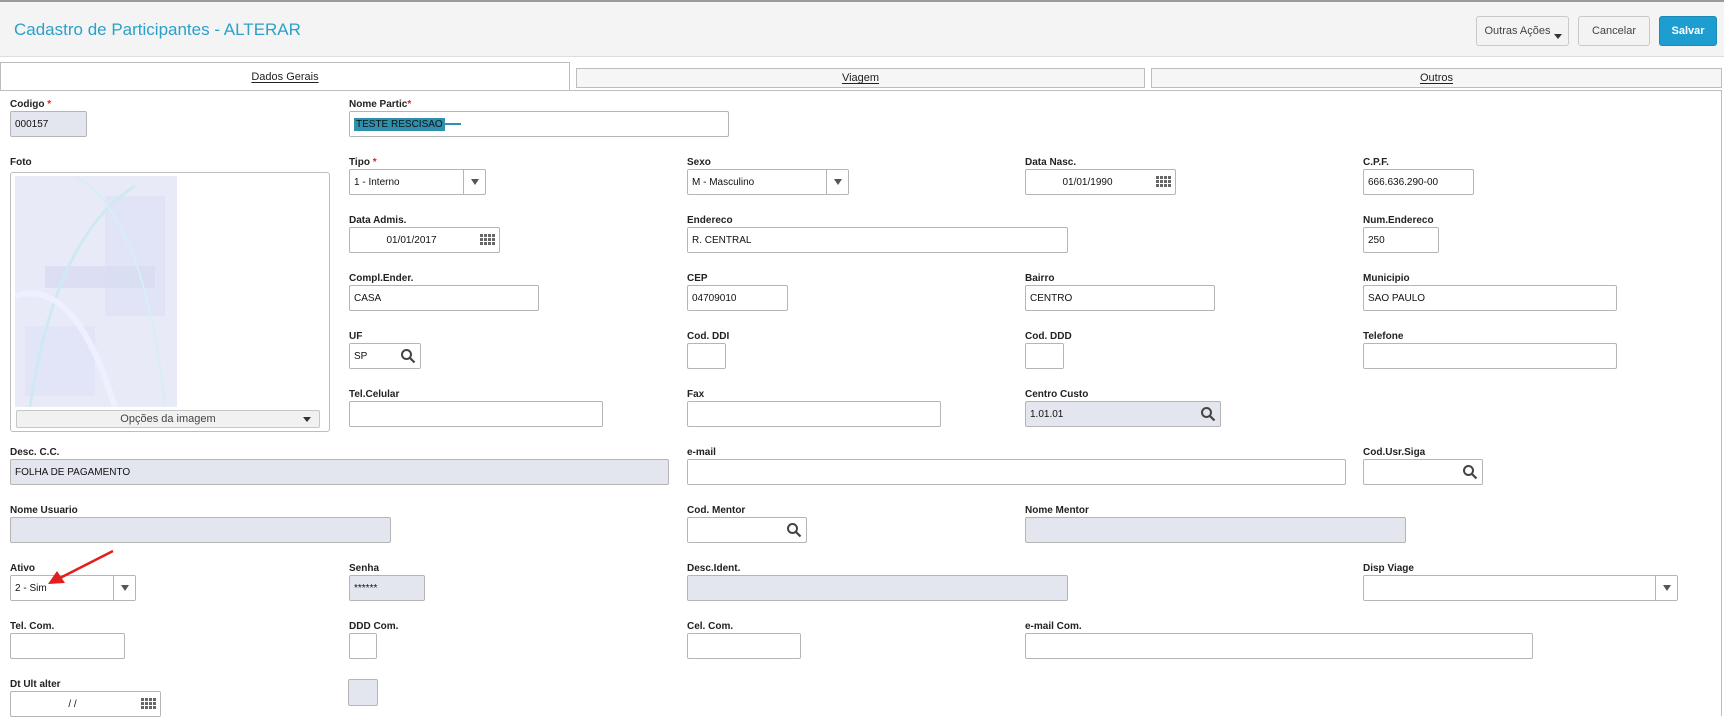 Image resolution: width=1724 pixels, height=717 pixels. I want to click on cod-ddd-field, so click(1044, 356).